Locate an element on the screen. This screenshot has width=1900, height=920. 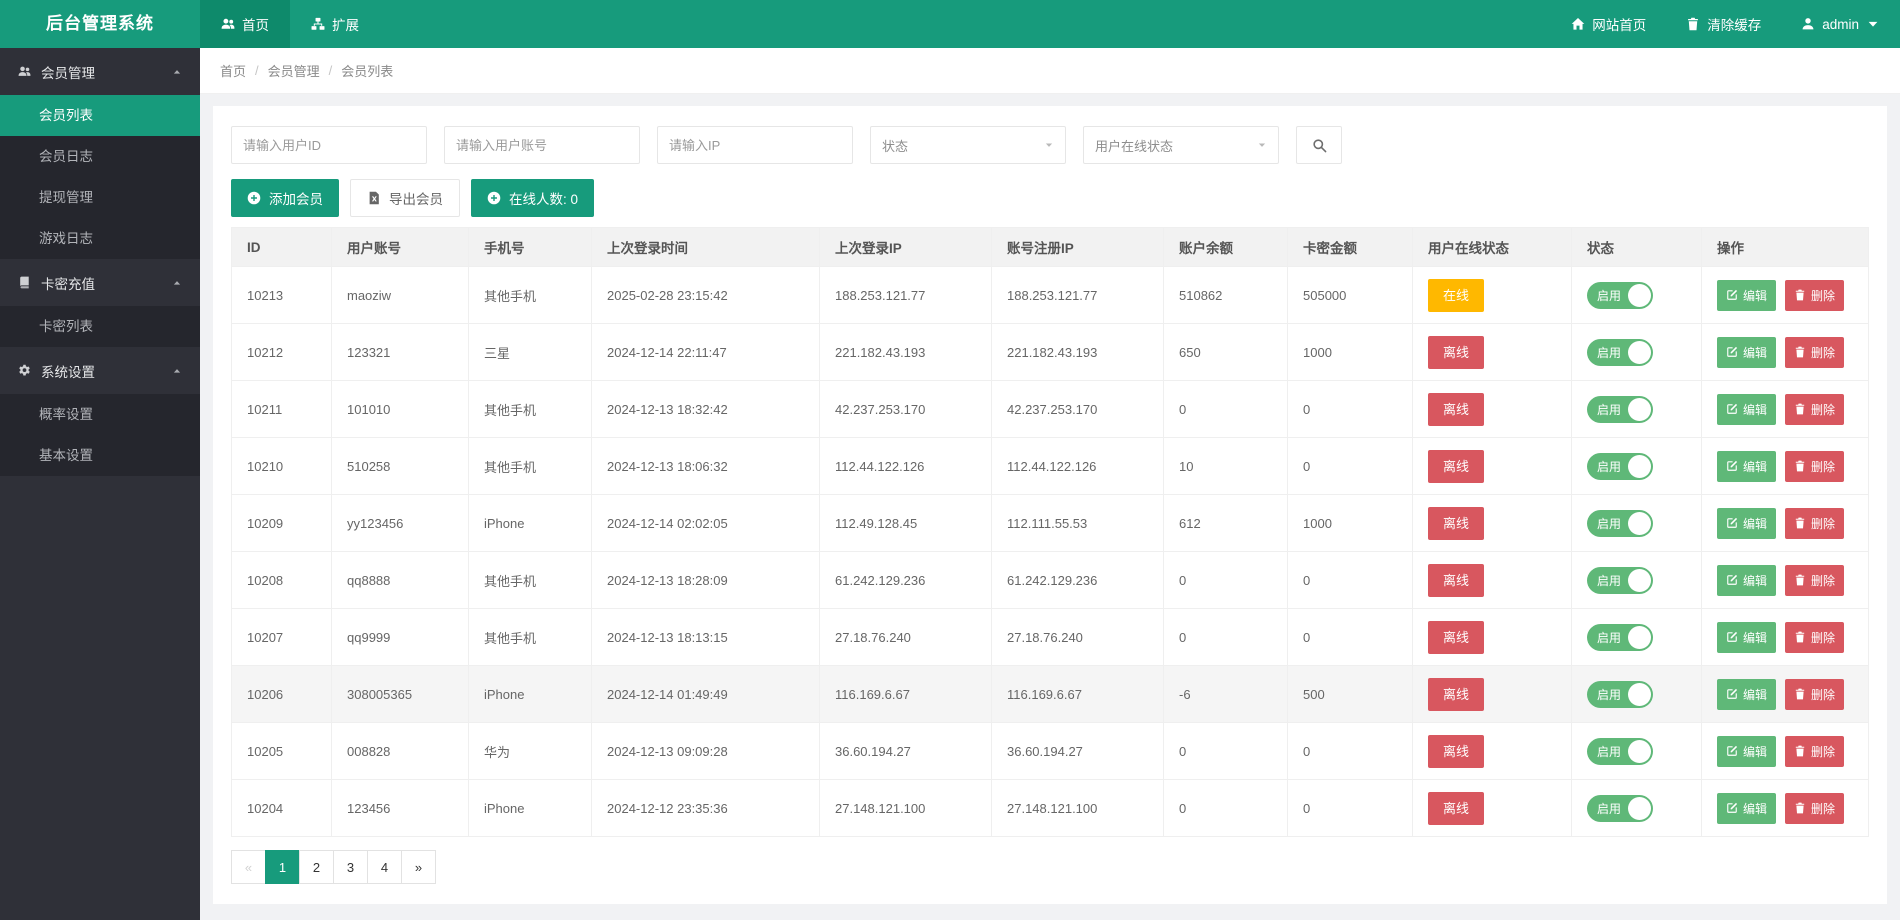
page-prev: « is located at coordinates (248, 867).